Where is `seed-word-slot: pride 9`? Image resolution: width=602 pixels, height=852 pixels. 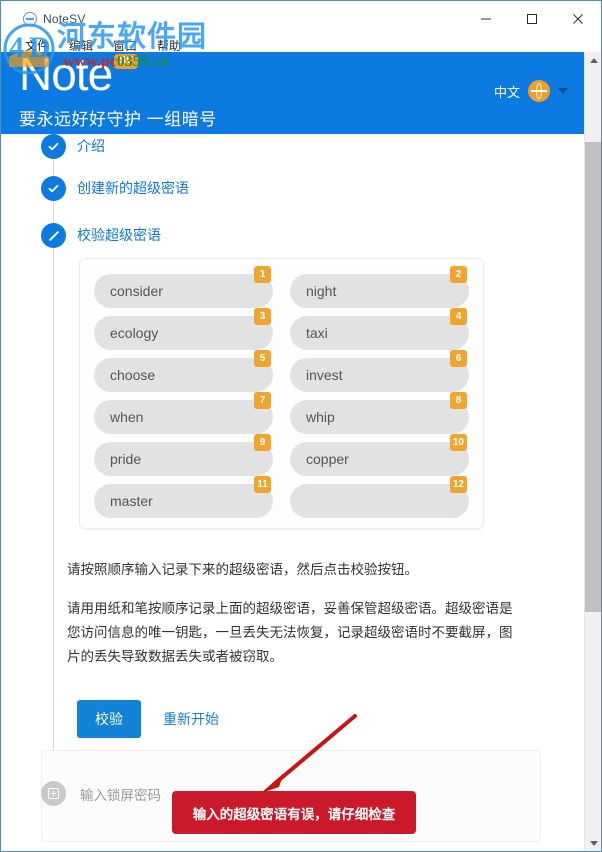 seed-word-slot: pride 9 is located at coordinates (183, 455).